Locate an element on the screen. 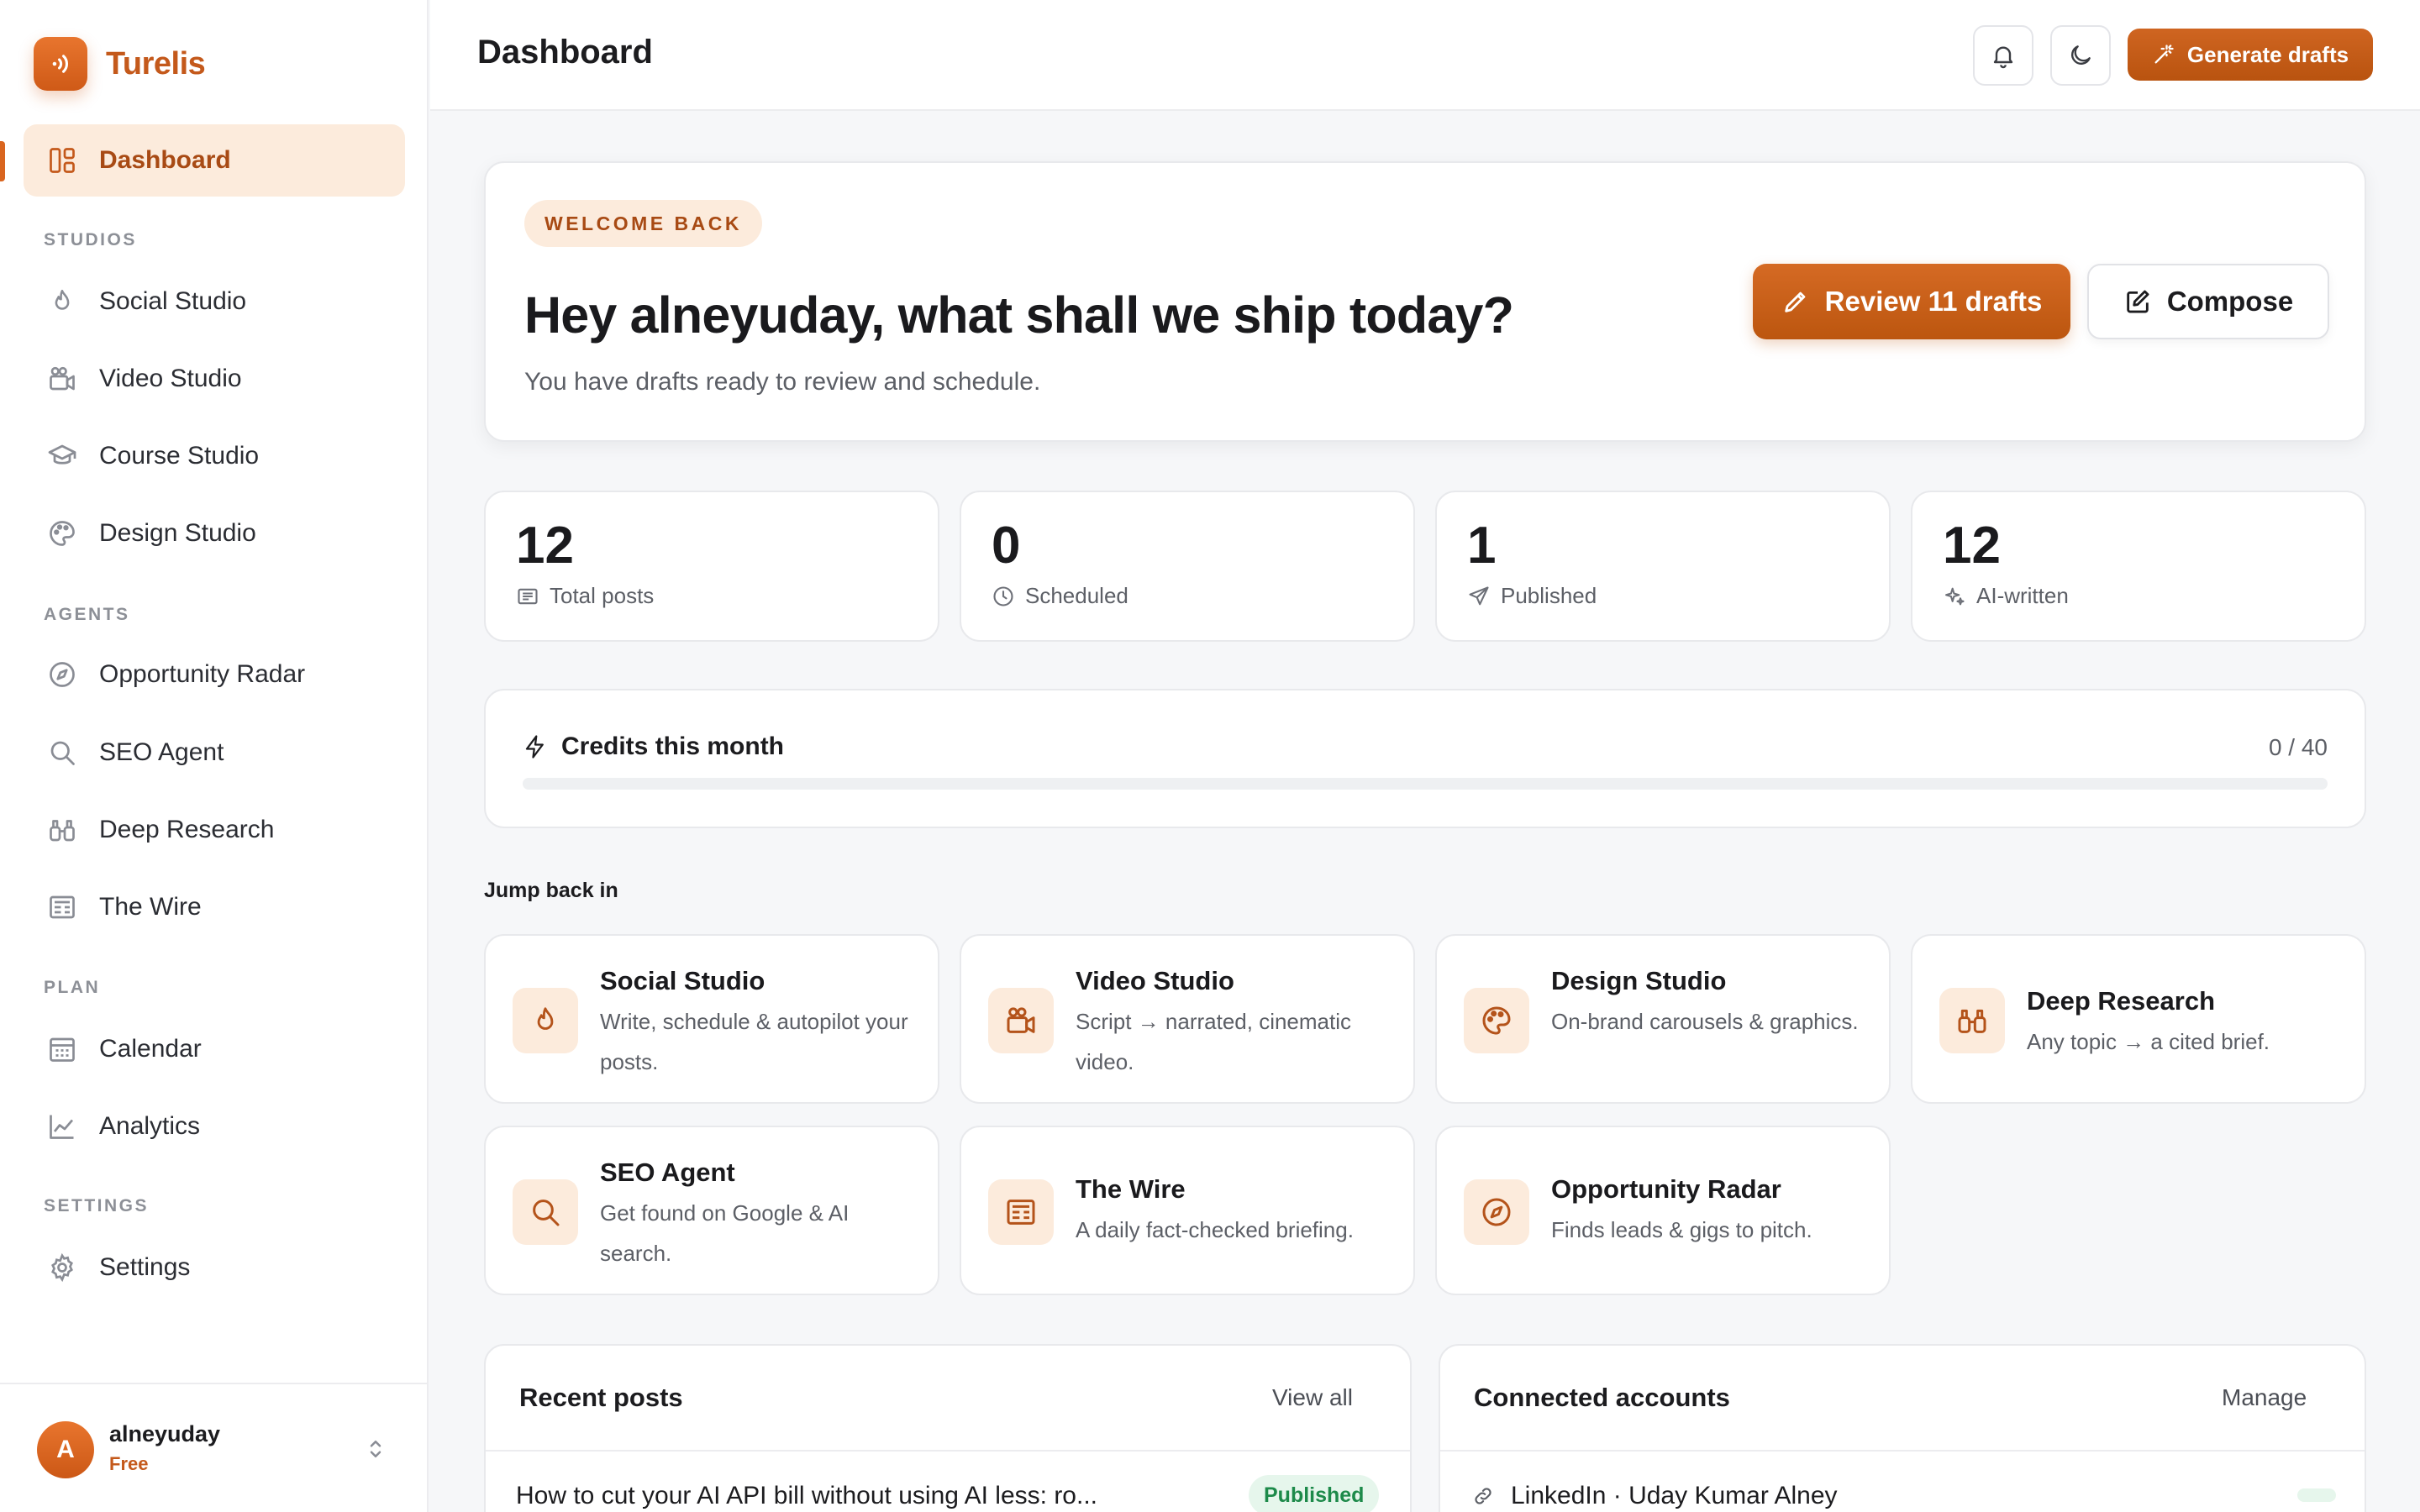 The width and height of the screenshot is (2420, 1512). credits-progress-bar is located at coordinates (1425, 784).